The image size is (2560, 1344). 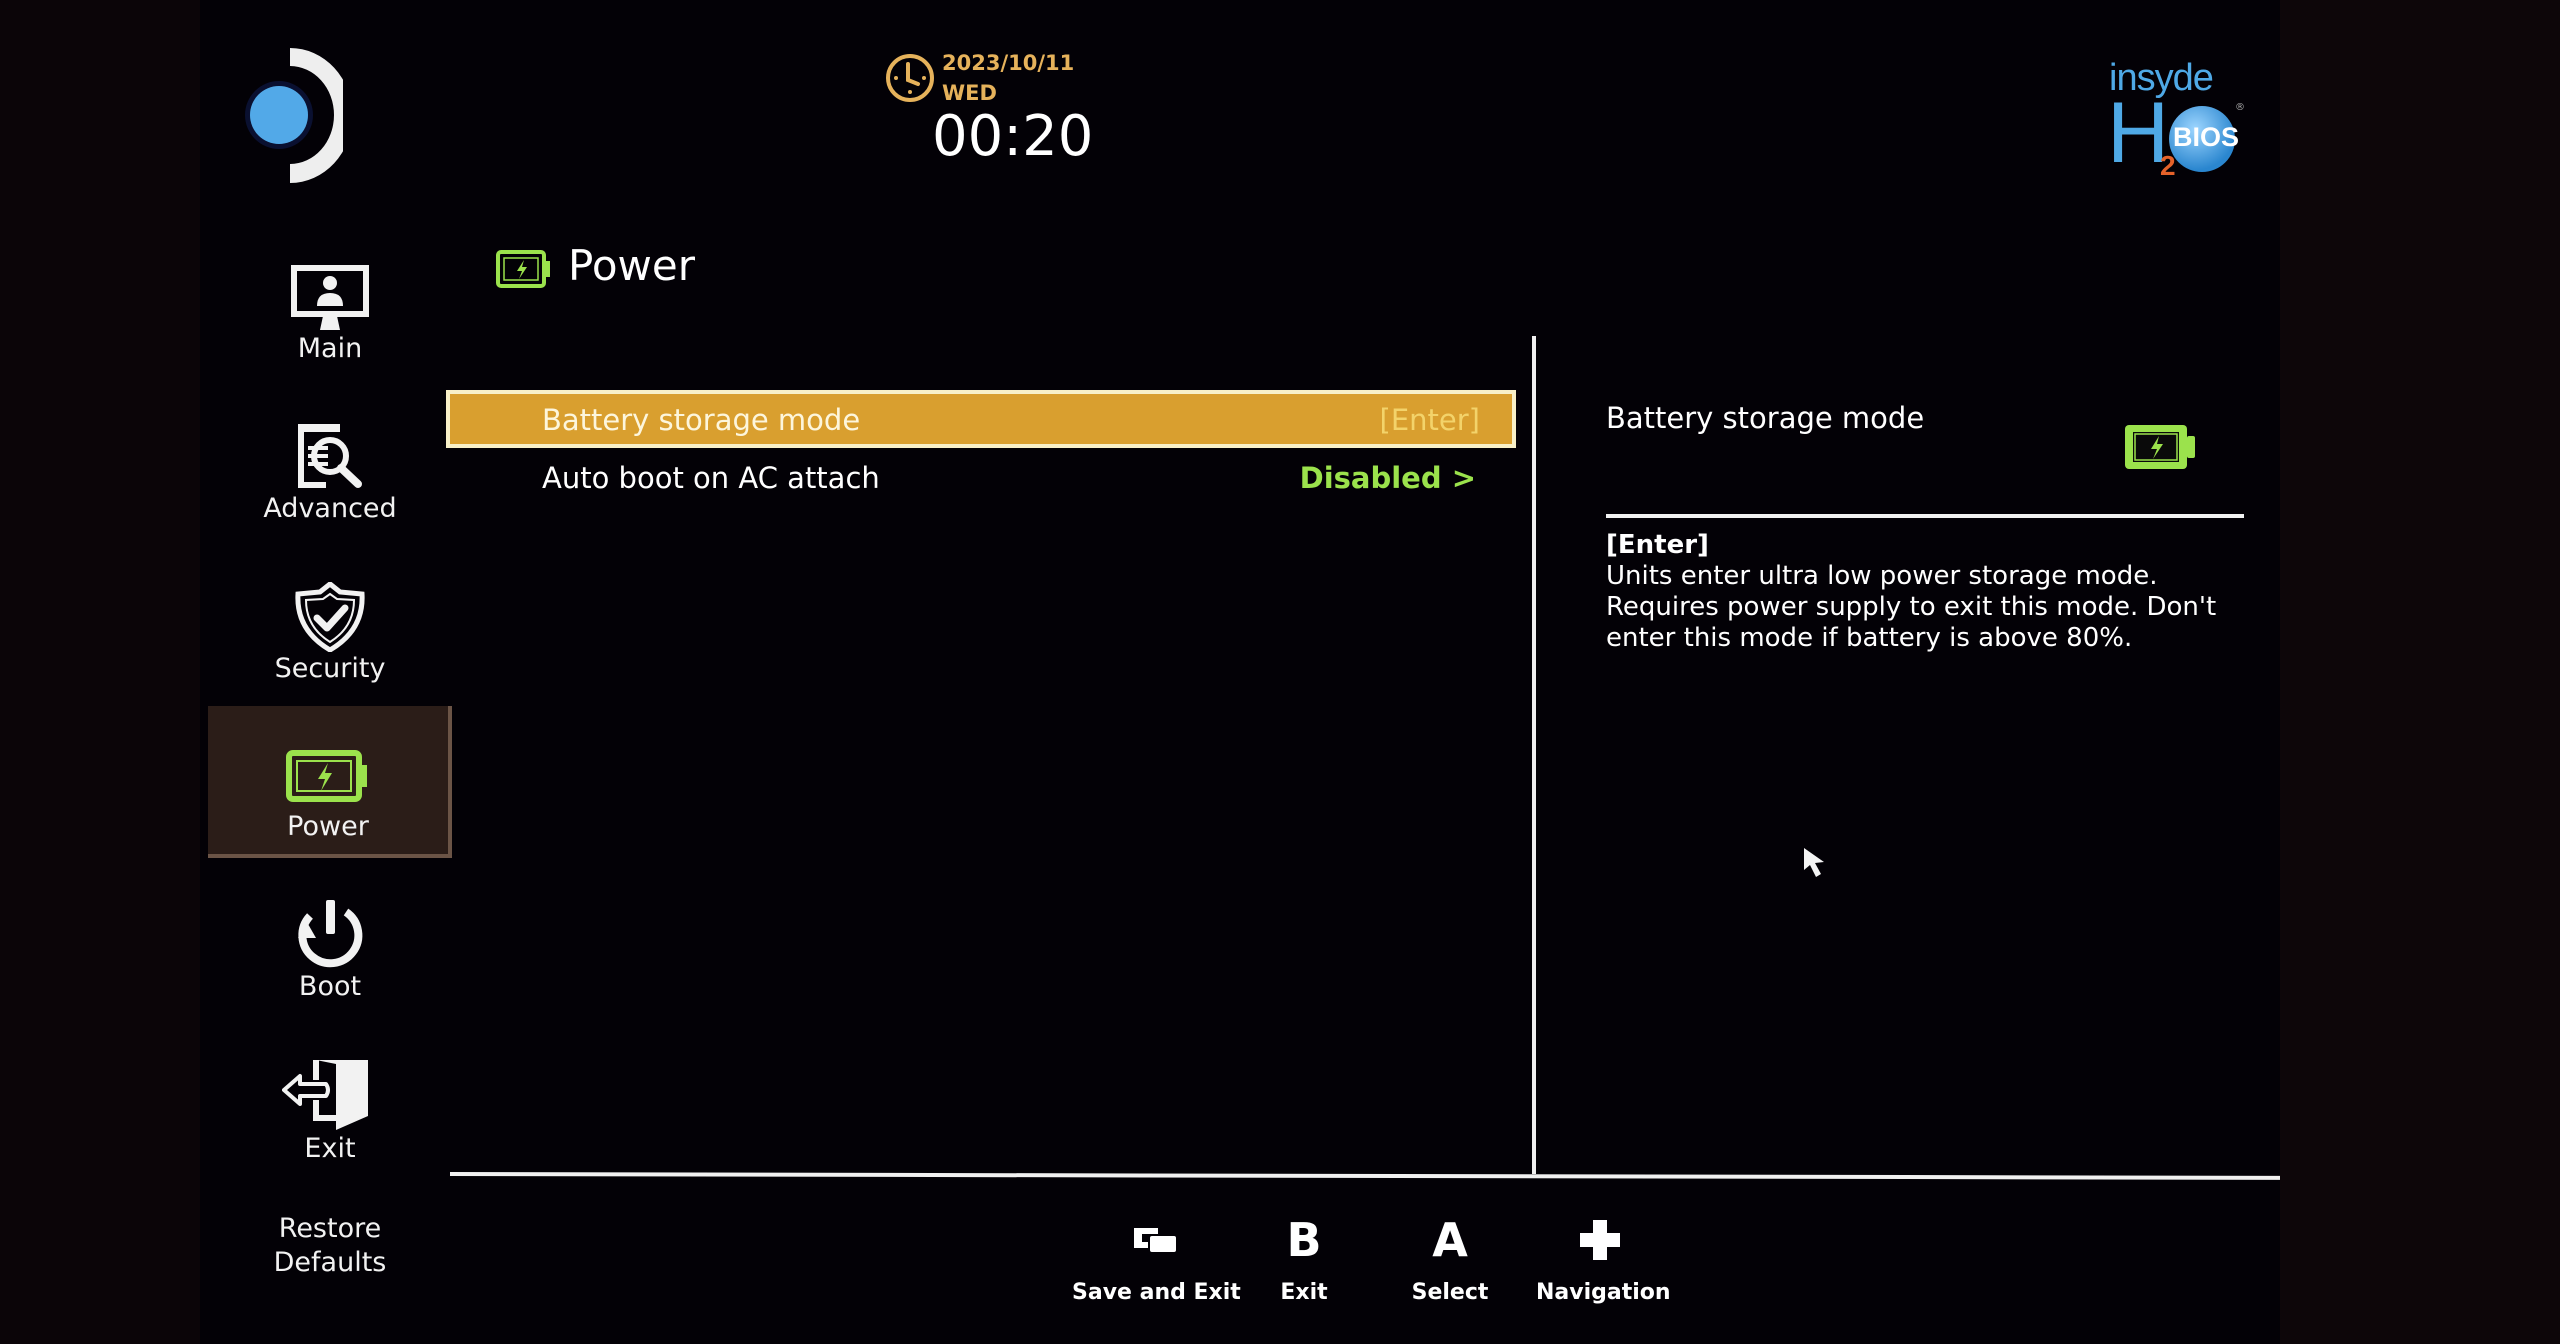 What do you see at coordinates (1429, 420) in the screenshot?
I see `setting-value-enter: [Enter]` at bounding box center [1429, 420].